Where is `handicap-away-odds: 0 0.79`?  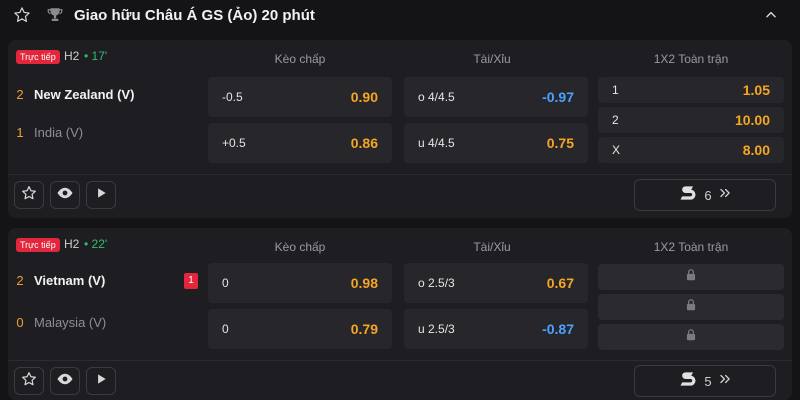 handicap-away-odds: 0 0.79 is located at coordinates (300, 329).